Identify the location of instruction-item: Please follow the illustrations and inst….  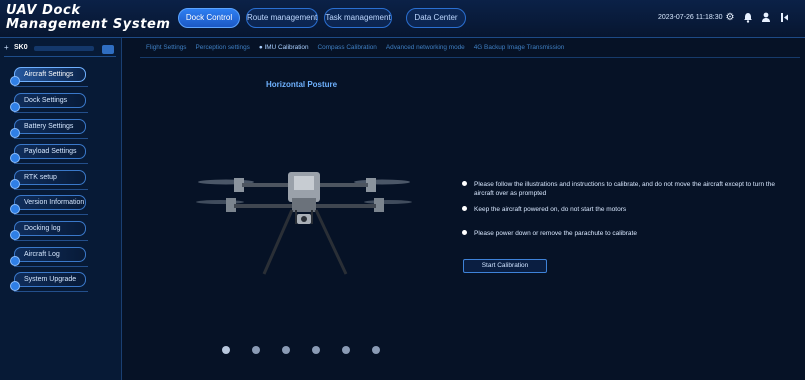
(622, 189).